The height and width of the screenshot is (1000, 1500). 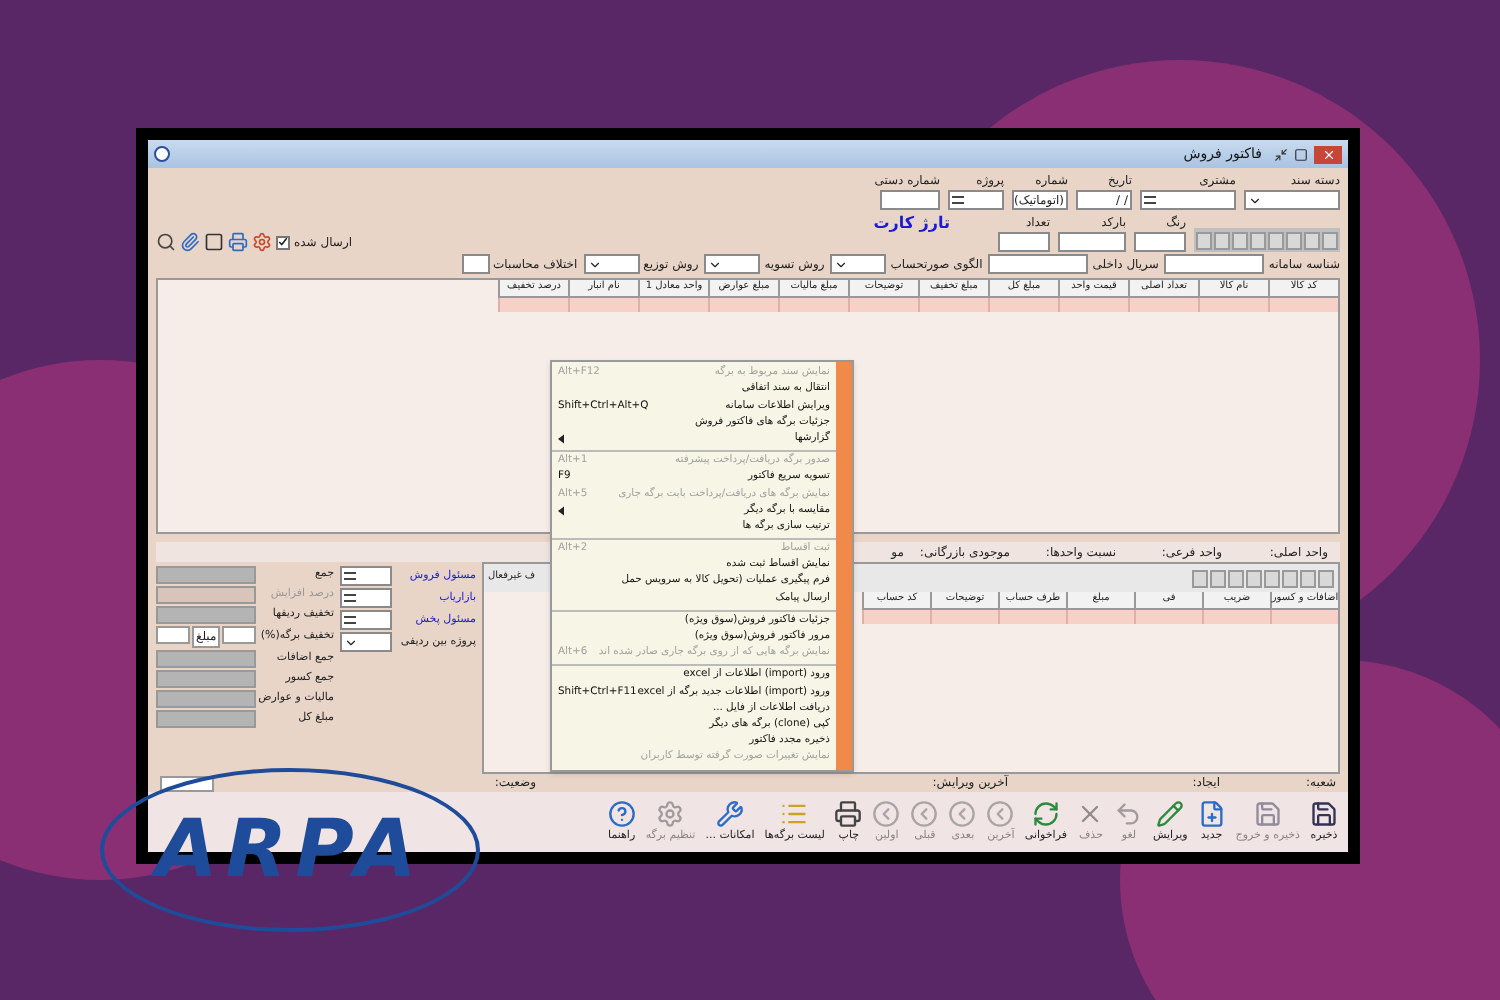 I want to click on list-icon, so click(x=794, y=813).